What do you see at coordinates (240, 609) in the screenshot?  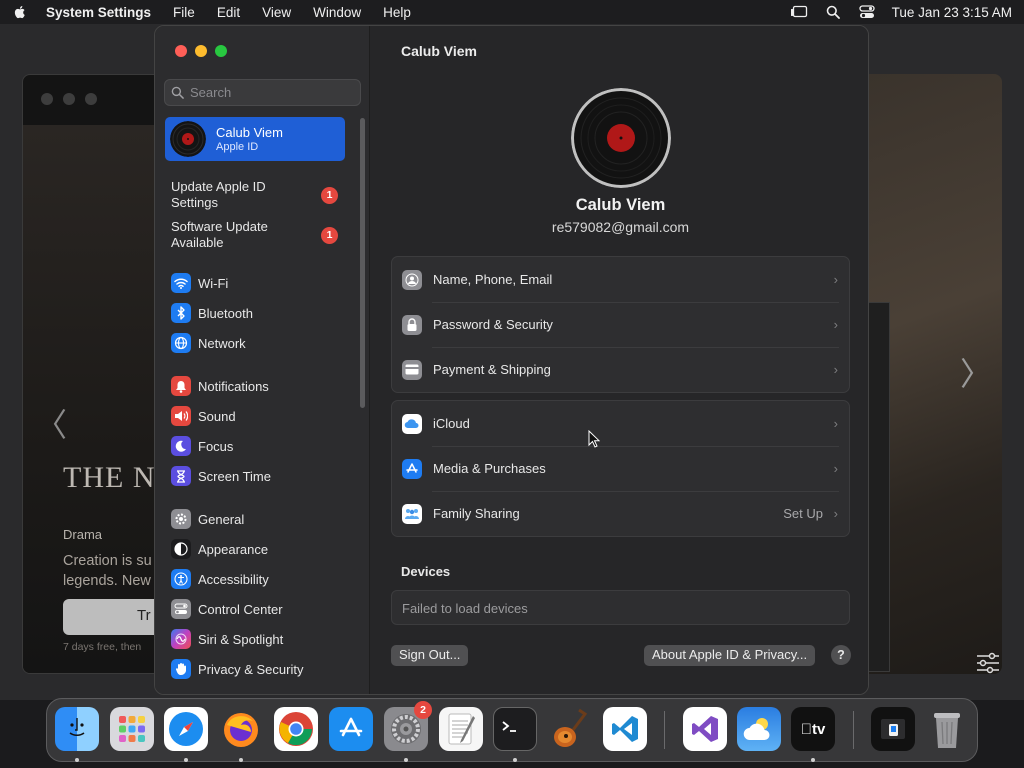 I see `sidebar-item-label: Control Center` at bounding box center [240, 609].